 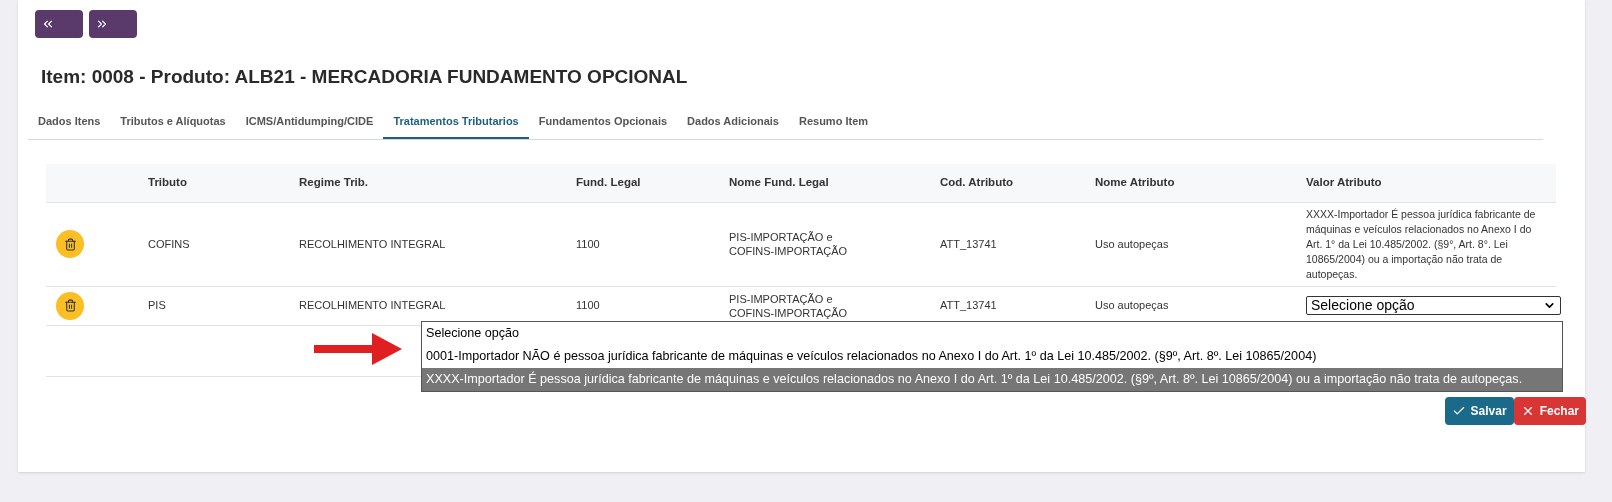 What do you see at coordinates (102, 24) in the screenshot?
I see `double-chevron-right-icon` at bounding box center [102, 24].